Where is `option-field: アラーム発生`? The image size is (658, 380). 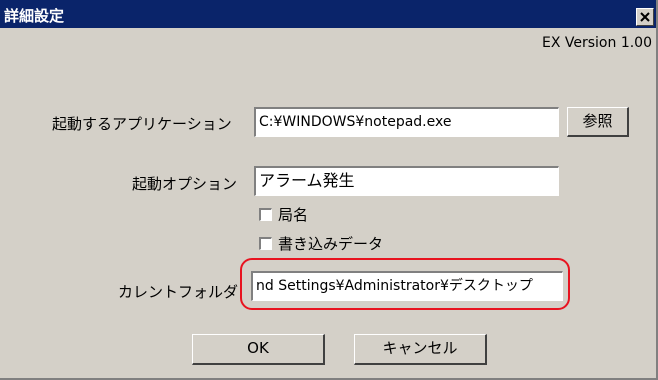
option-field: アラーム発生 is located at coordinates (406, 181).